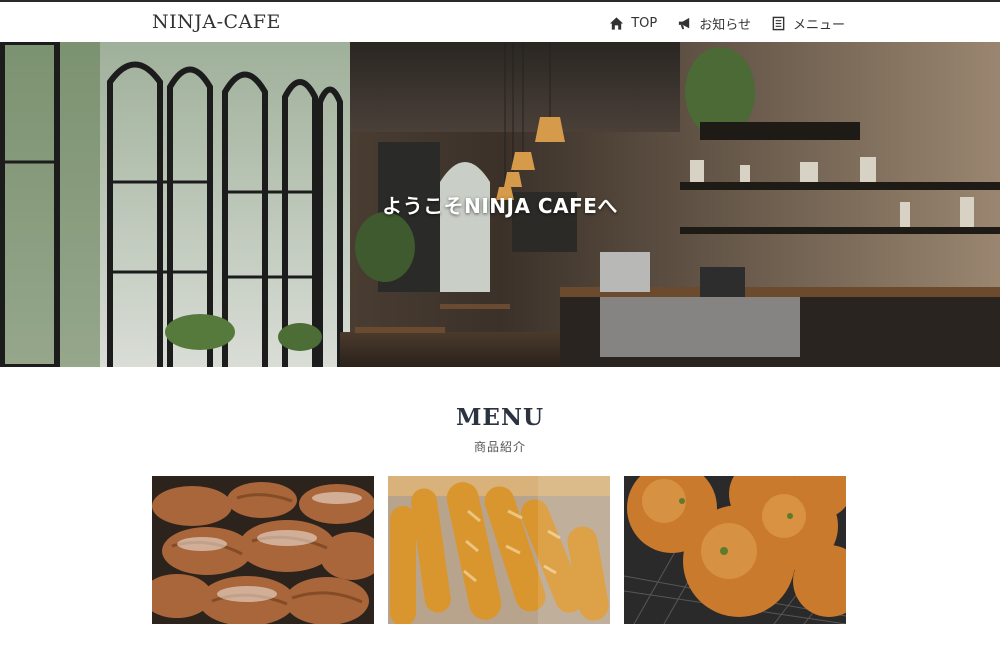 The width and height of the screenshot is (1000, 650). Describe the element at coordinates (499, 447) in the screenshot. I see `menu-subheading: 商品紹介` at that location.